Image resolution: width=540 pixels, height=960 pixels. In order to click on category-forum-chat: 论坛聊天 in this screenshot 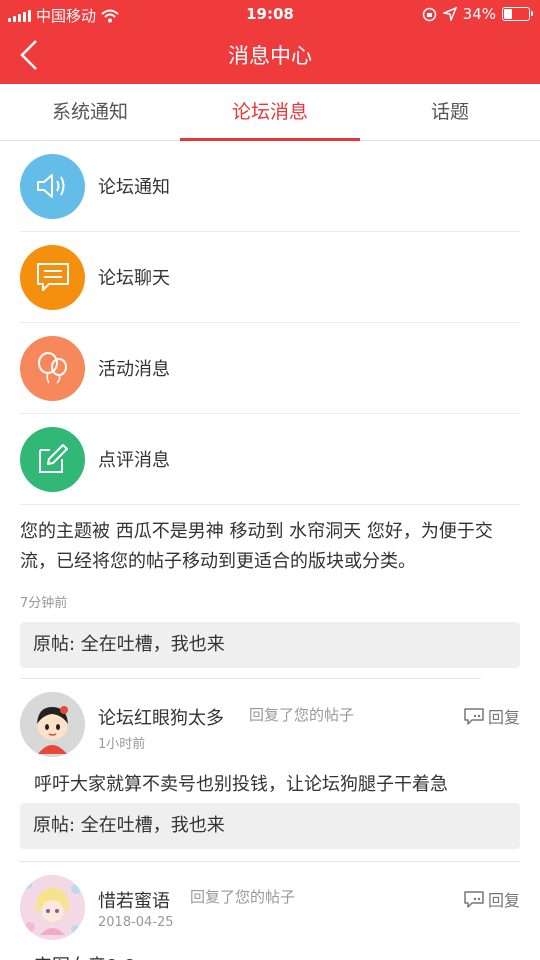, I will do `click(270, 277)`.